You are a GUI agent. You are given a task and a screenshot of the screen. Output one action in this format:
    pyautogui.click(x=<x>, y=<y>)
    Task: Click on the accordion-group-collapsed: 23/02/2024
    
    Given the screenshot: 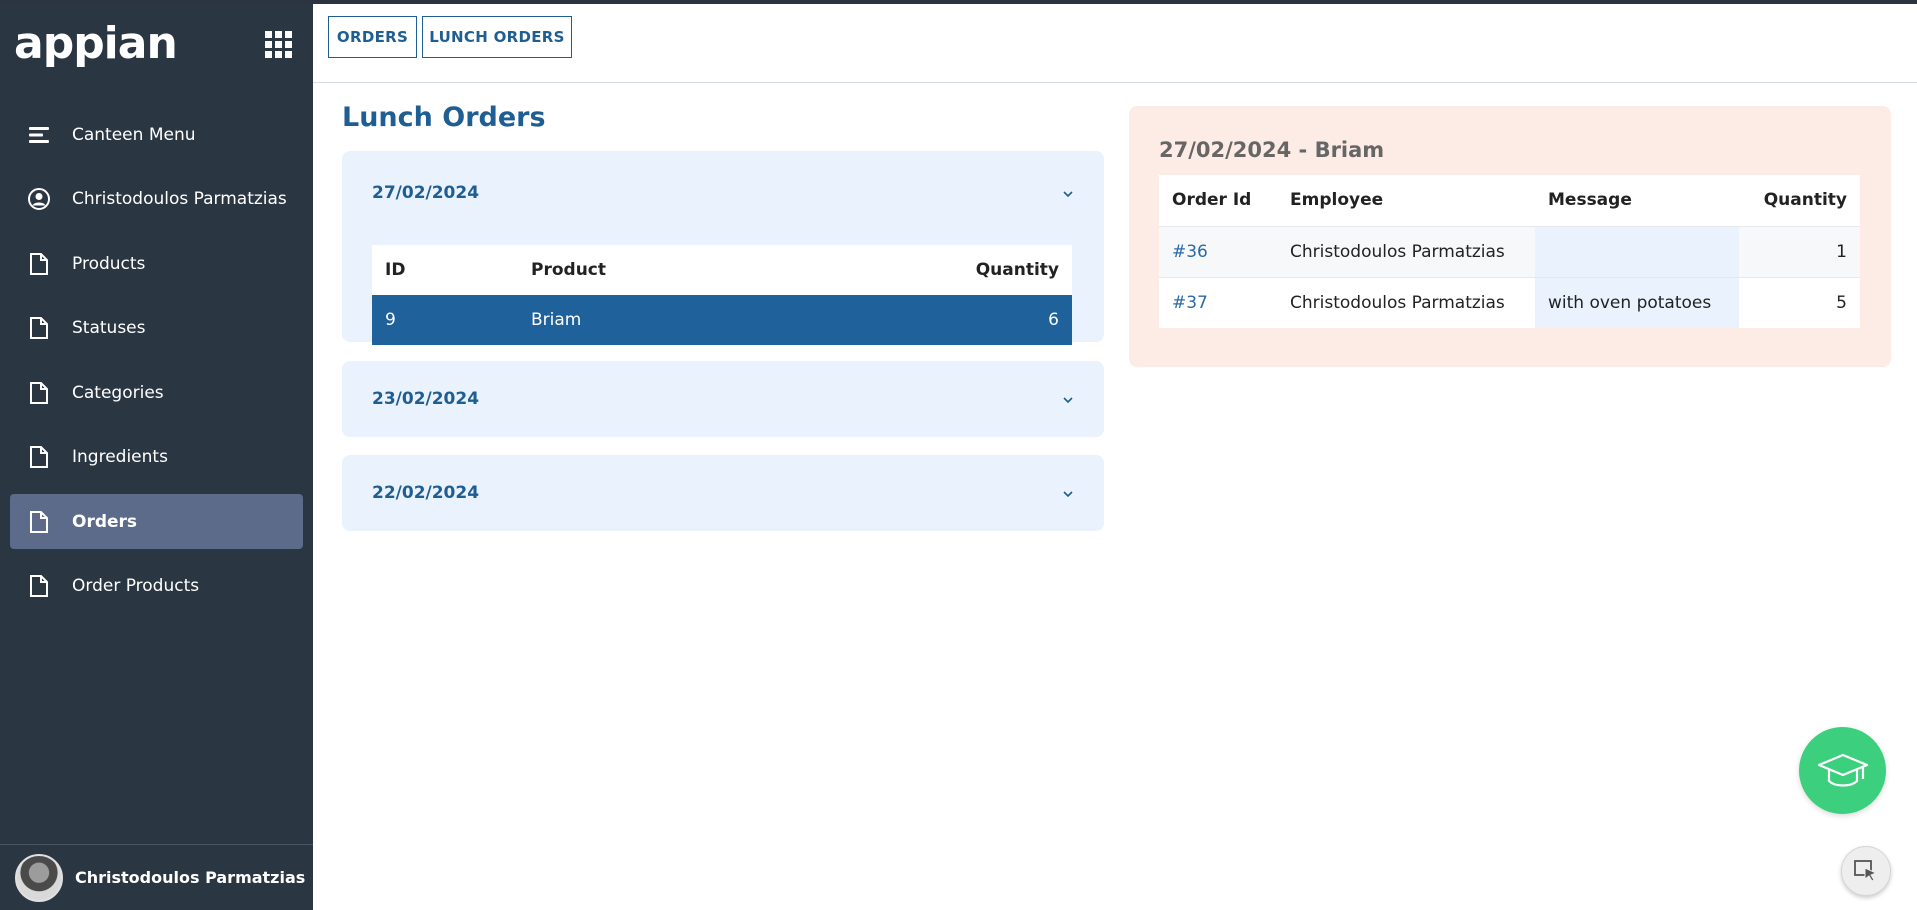 What is the action you would take?
    pyautogui.click(x=723, y=399)
    